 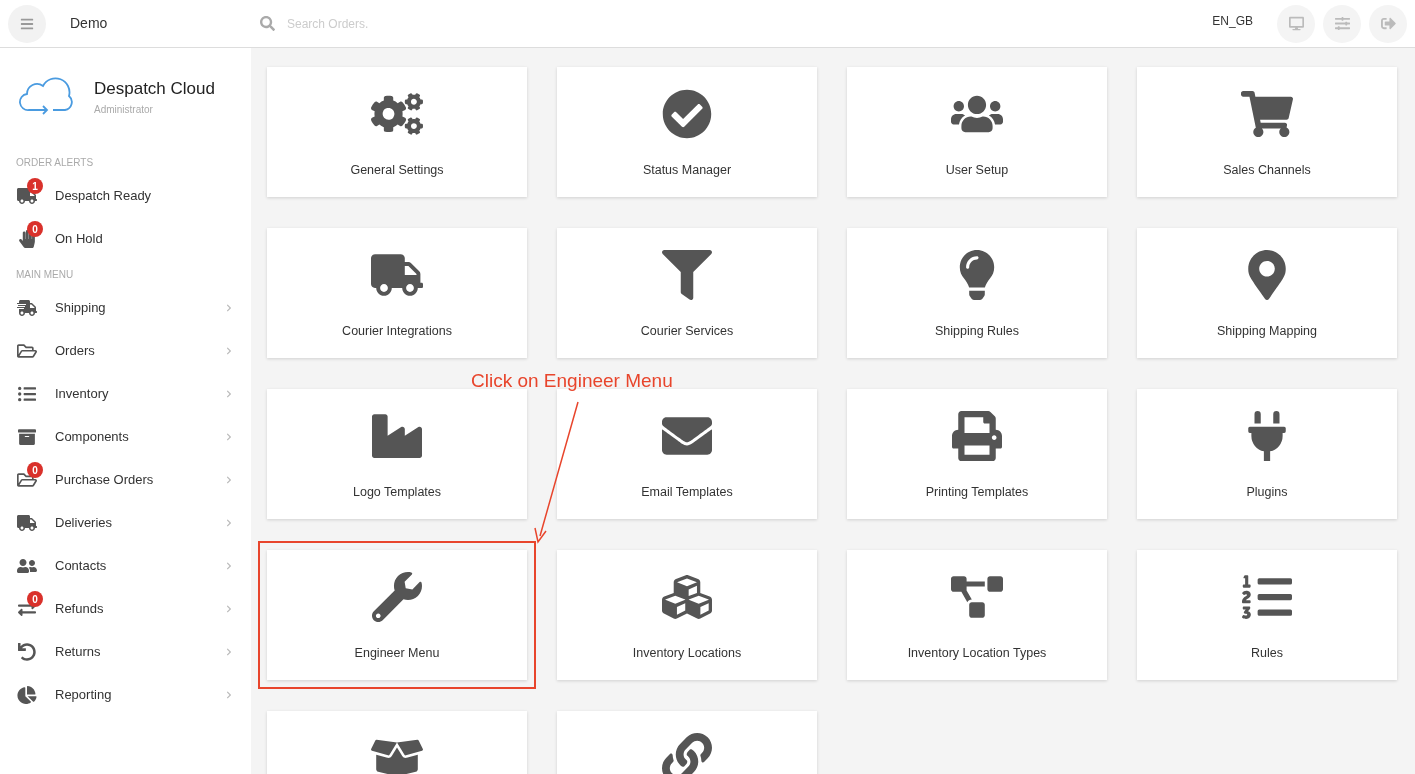 What do you see at coordinates (1232, 21) in the screenshot?
I see `locale-label: EN_GB` at bounding box center [1232, 21].